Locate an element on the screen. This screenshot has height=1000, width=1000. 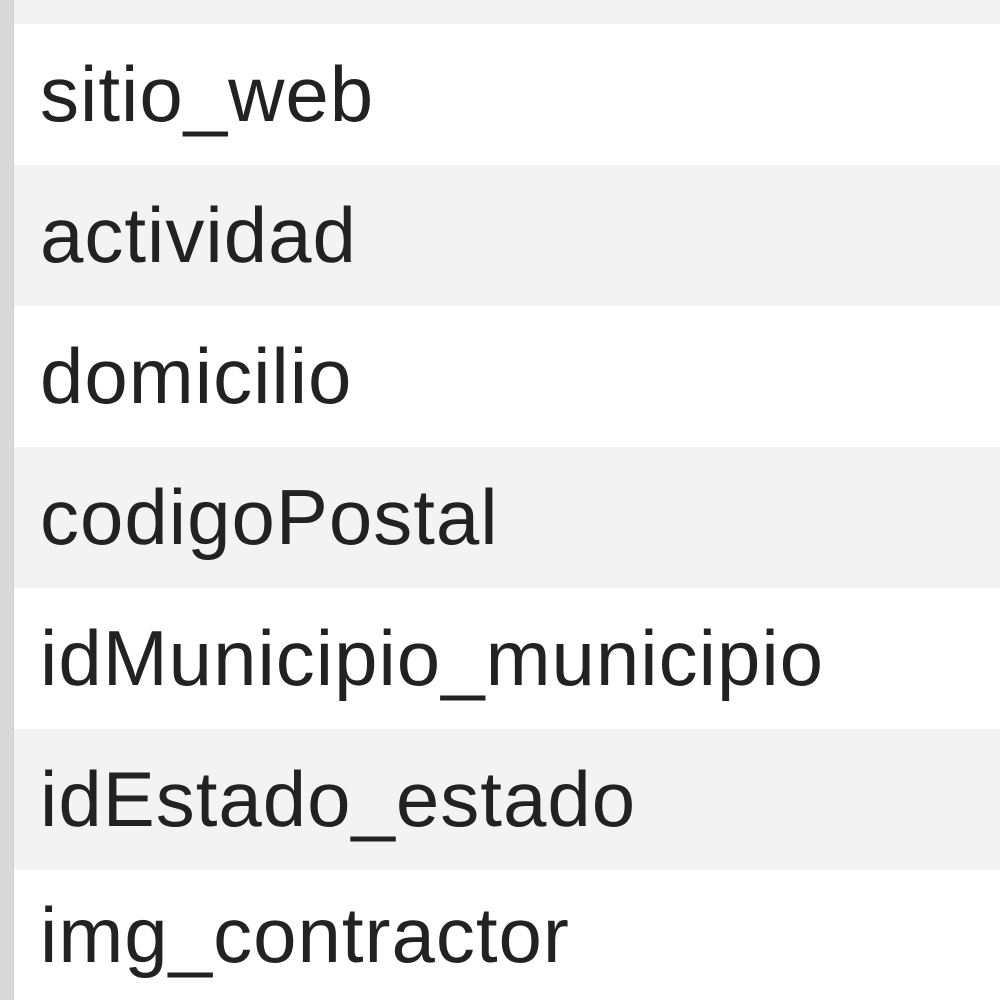
list-item-label: idMunicipio_municipio is located at coordinates (432, 658).